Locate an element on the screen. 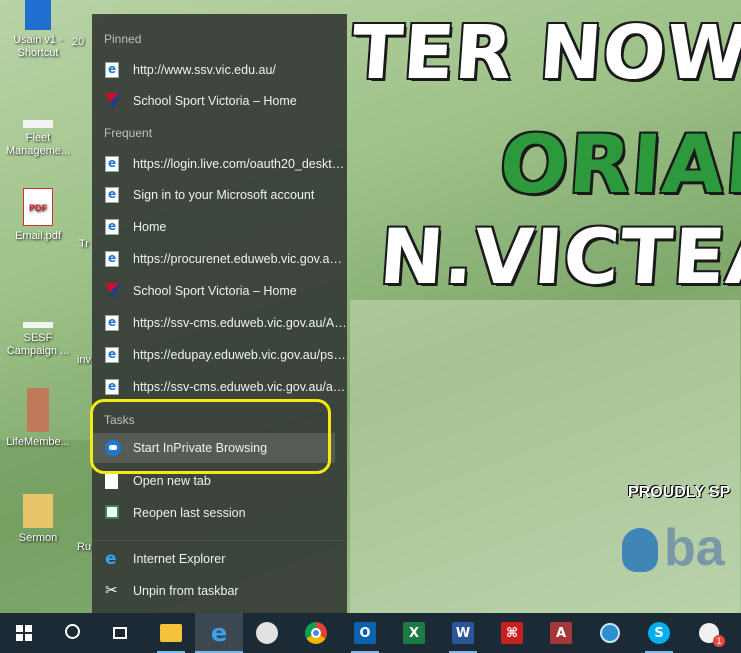 The image size is (741, 653). app-button is located at coordinates (610, 633).